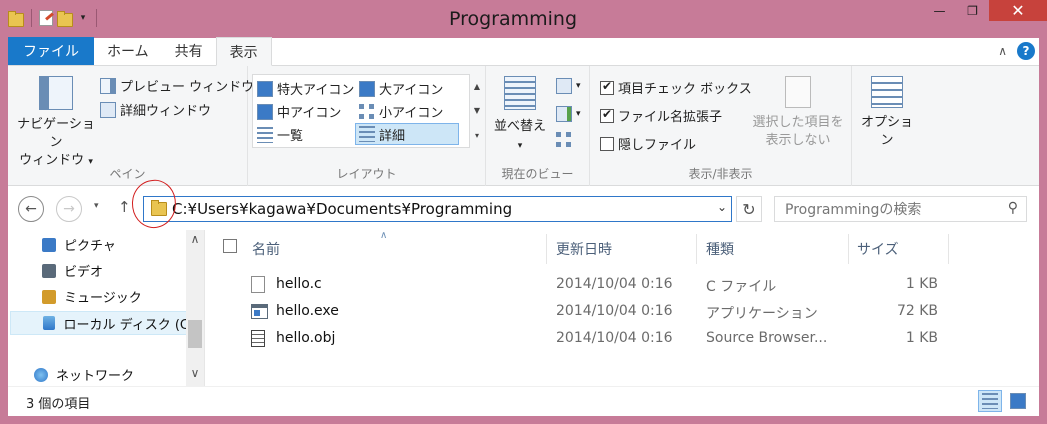  I want to click on item-check-boxes-checkbox, so click(607, 87).